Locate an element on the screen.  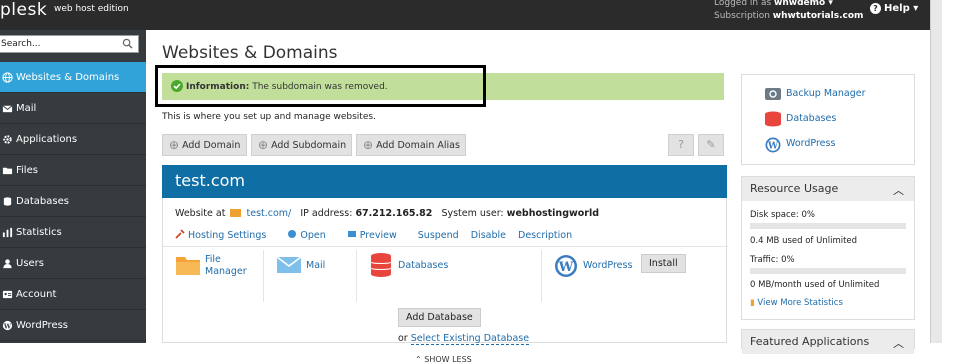
disable-link: Disable is located at coordinates (488, 235).